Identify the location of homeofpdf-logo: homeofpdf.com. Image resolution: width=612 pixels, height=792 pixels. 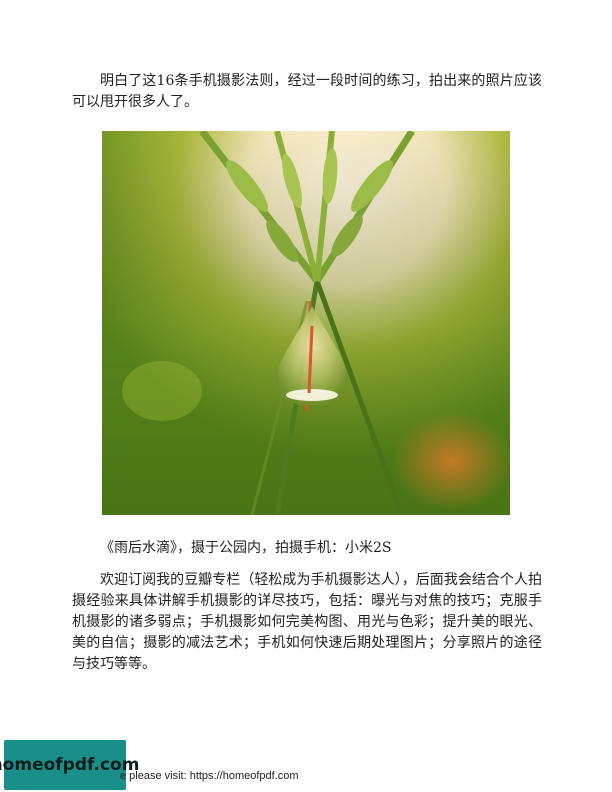
(69, 765).